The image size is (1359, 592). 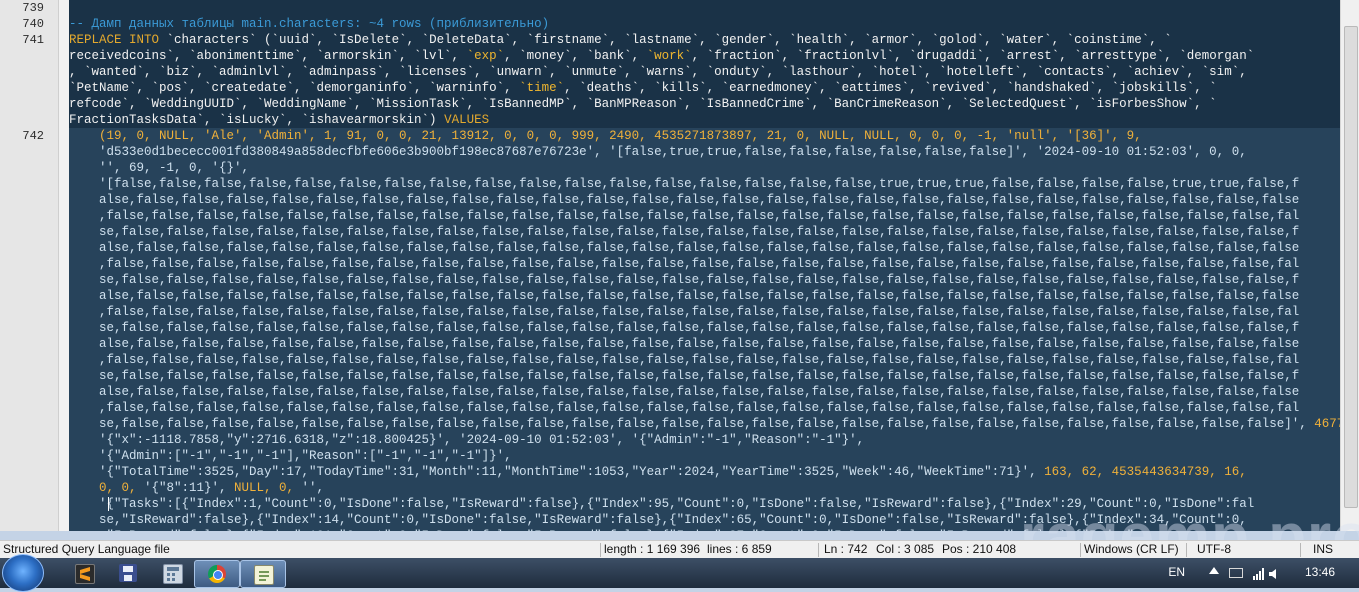 I want to click on taskbar-chrome, so click(x=217, y=574).